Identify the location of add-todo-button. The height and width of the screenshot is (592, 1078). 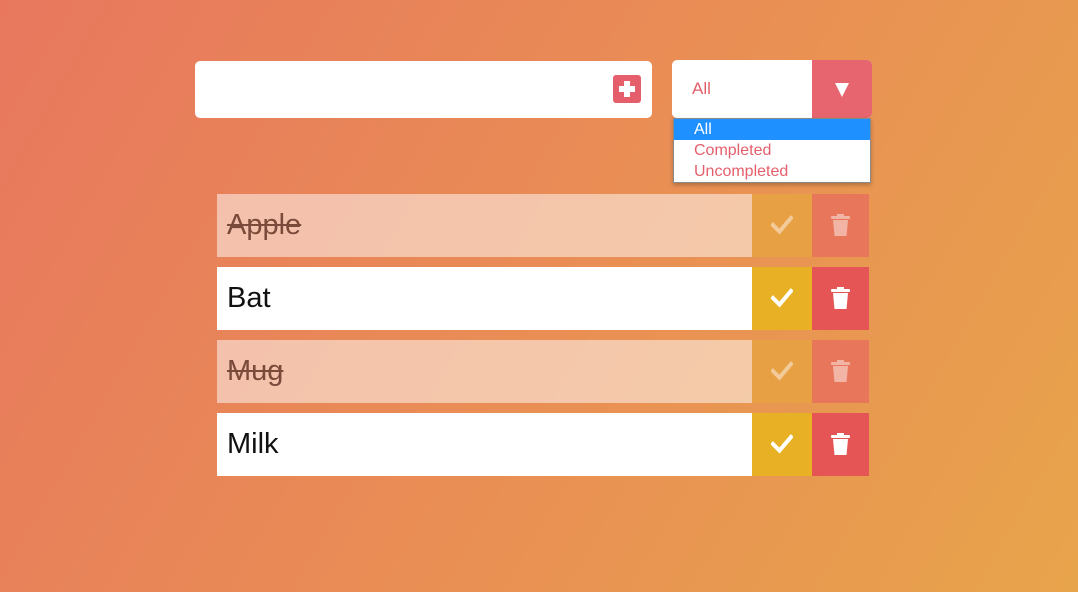
(627, 89).